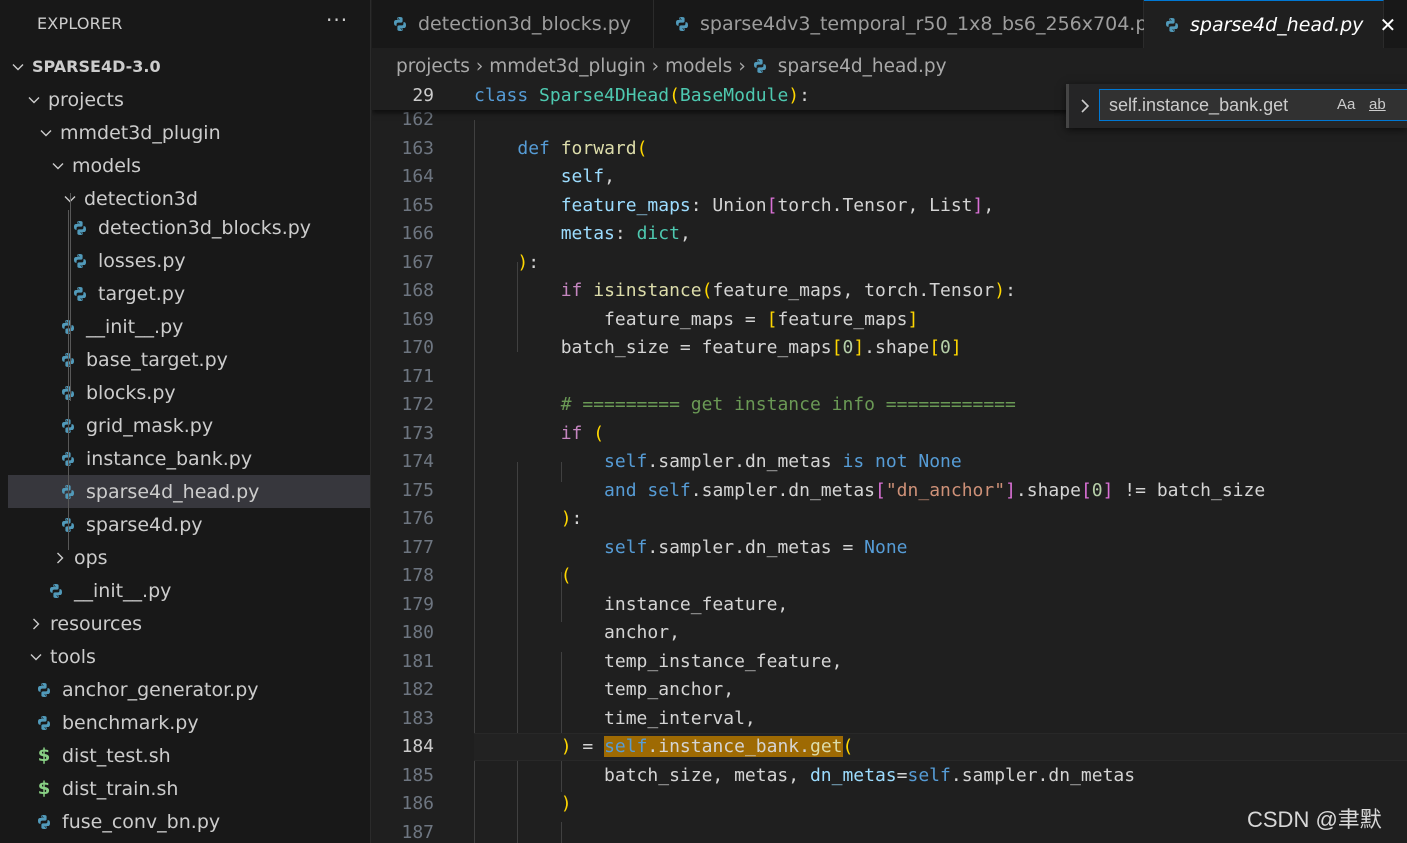  What do you see at coordinates (889, 662) in the screenshot?
I see `code-line: 181 temp_instance_feature,` at bounding box center [889, 662].